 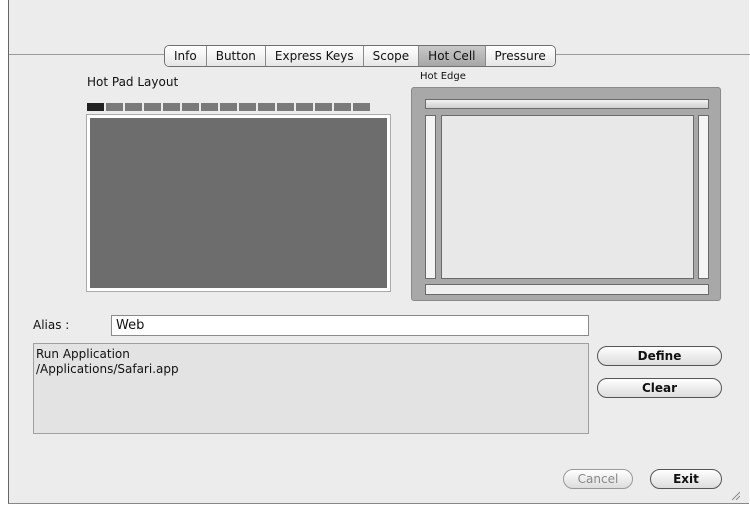 What do you see at coordinates (567, 104) in the screenshot?
I see `hot-edge-top` at bounding box center [567, 104].